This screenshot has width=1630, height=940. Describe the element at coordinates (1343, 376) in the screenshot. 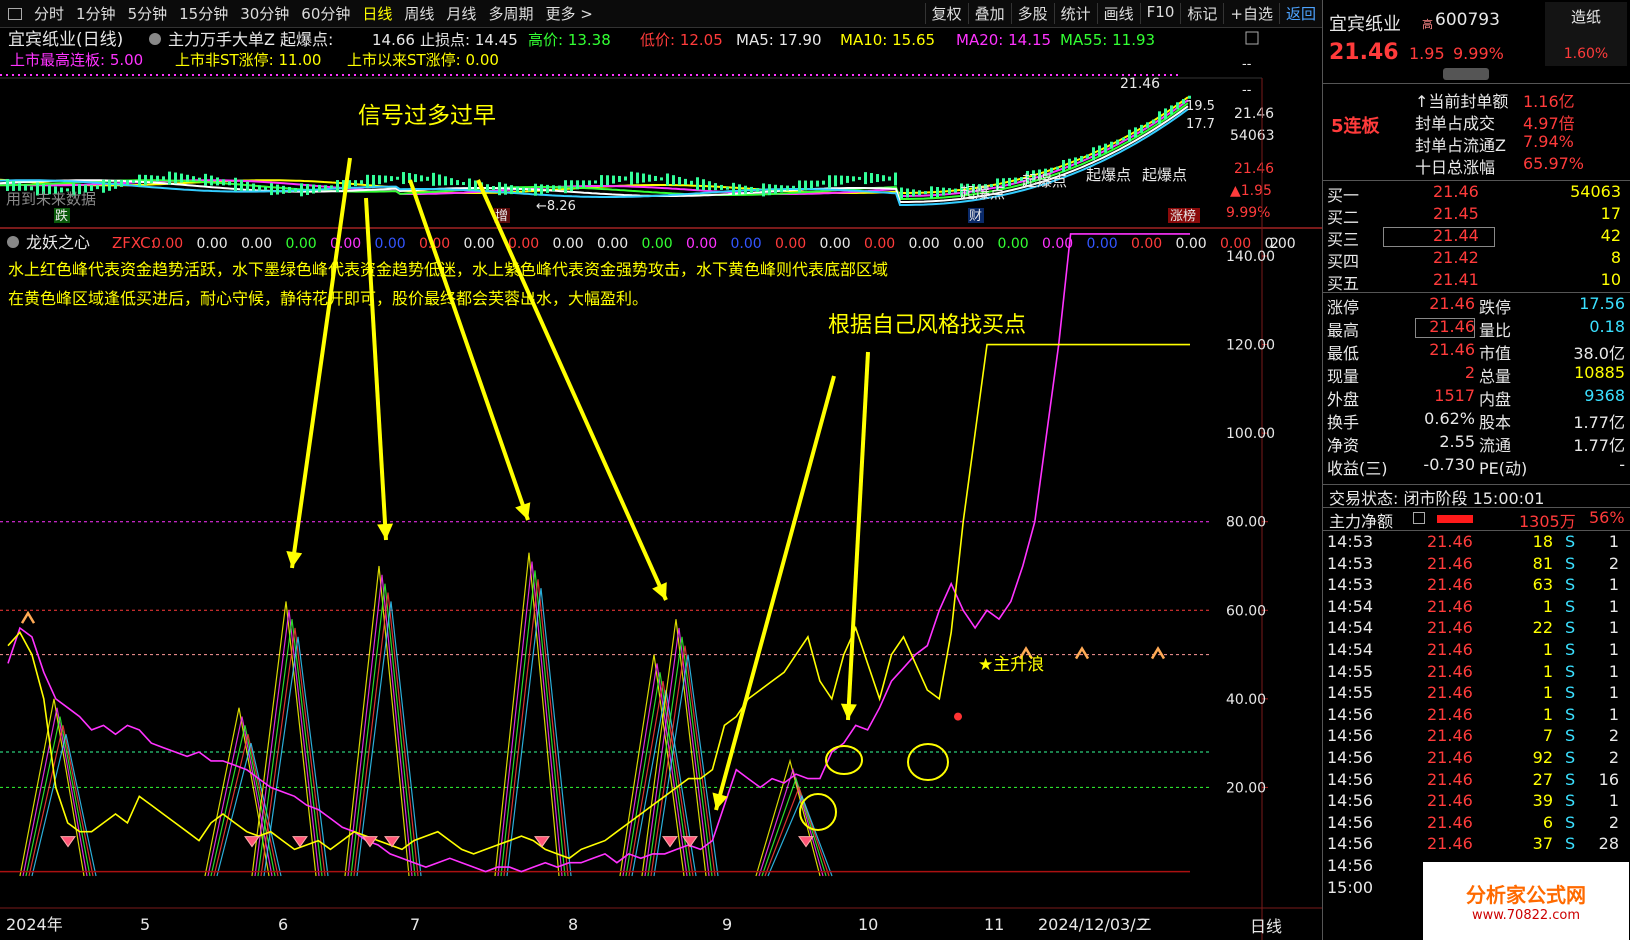

I see `stat-3-0: 现量` at that location.